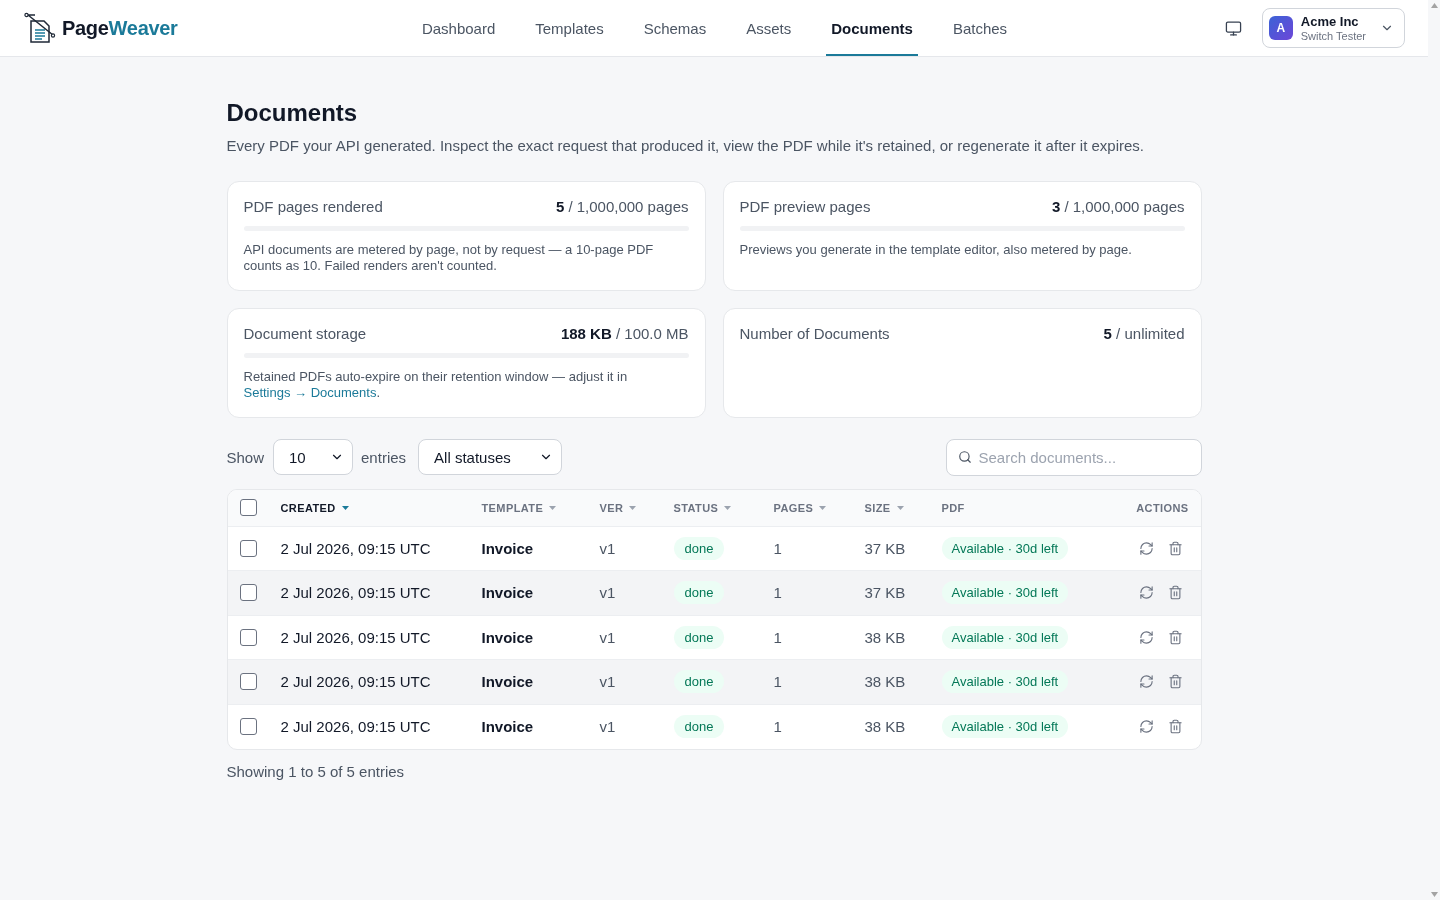 This screenshot has height=900, width=1440. What do you see at coordinates (711, 508) in the screenshot?
I see `column-header: STATUS` at bounding box center [711, 508].